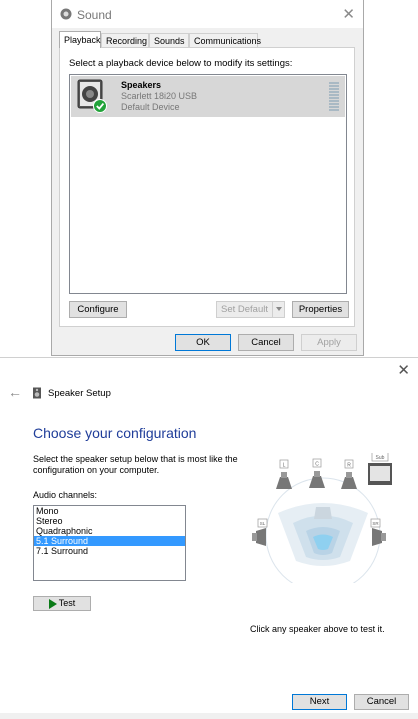  I want to click on speaker-setup-icon, so click(37, 393).